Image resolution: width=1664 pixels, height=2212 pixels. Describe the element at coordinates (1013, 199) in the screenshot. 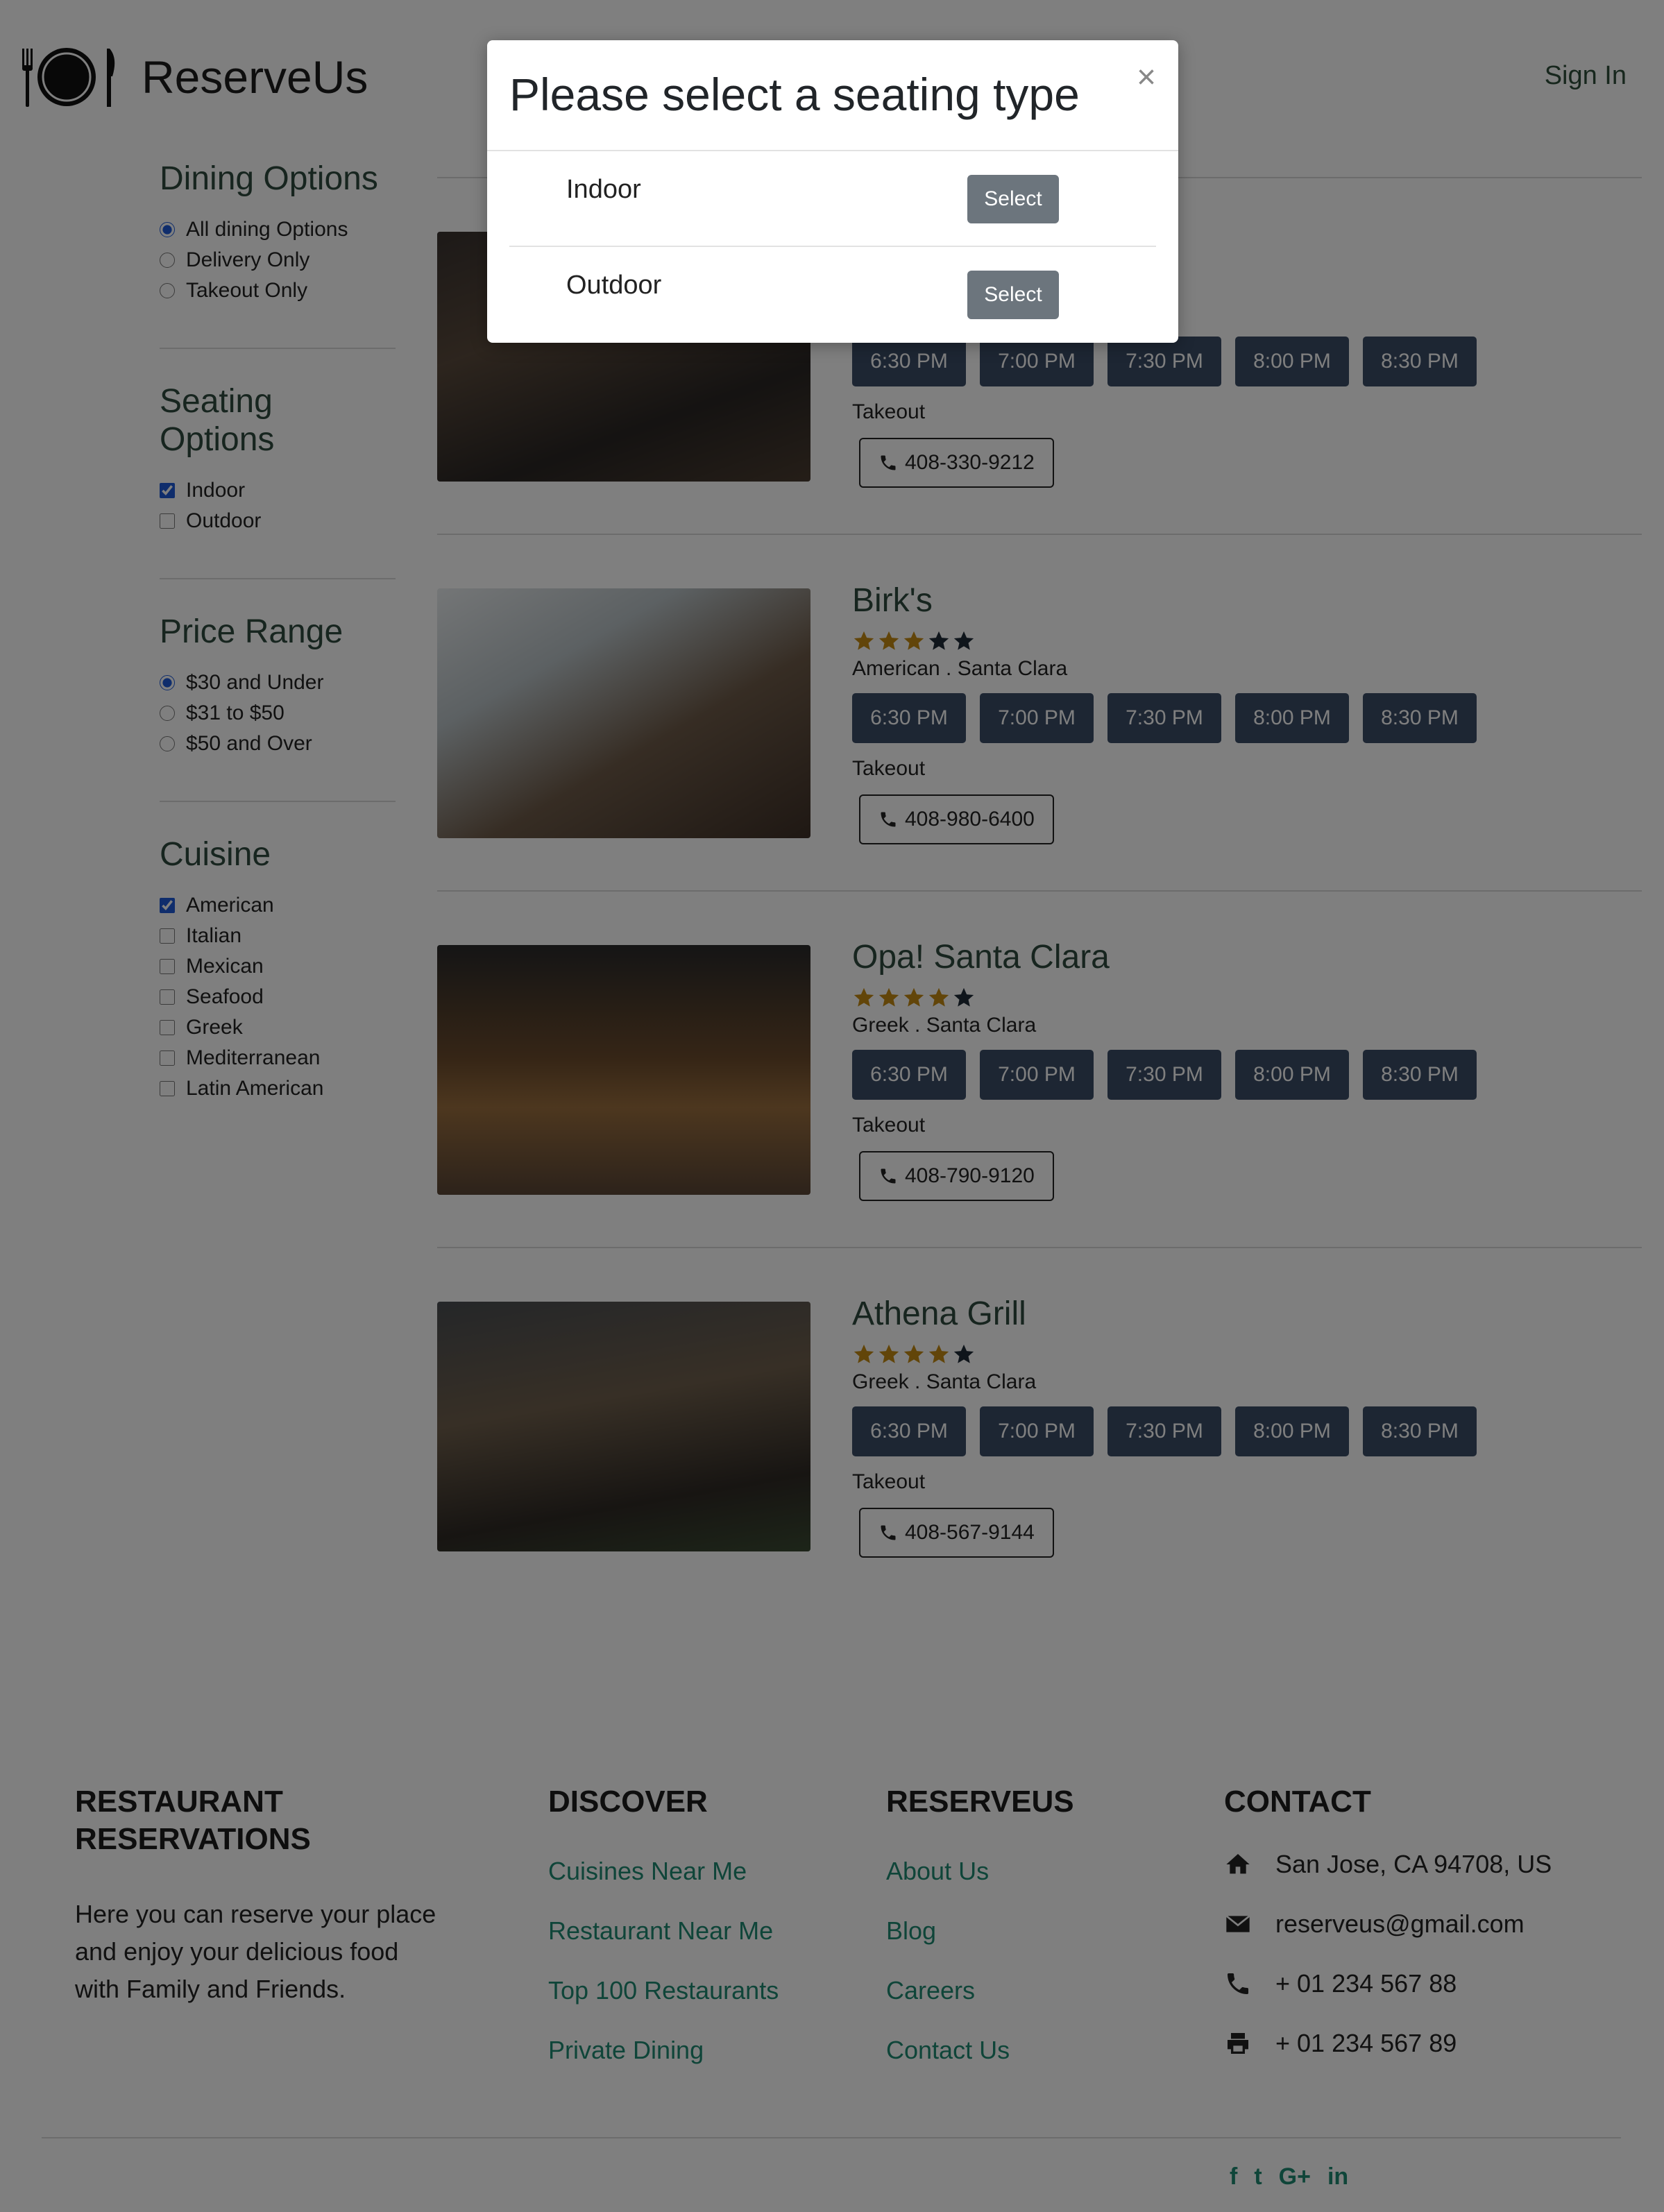

I see `select-indoor-button: Select` at that location.